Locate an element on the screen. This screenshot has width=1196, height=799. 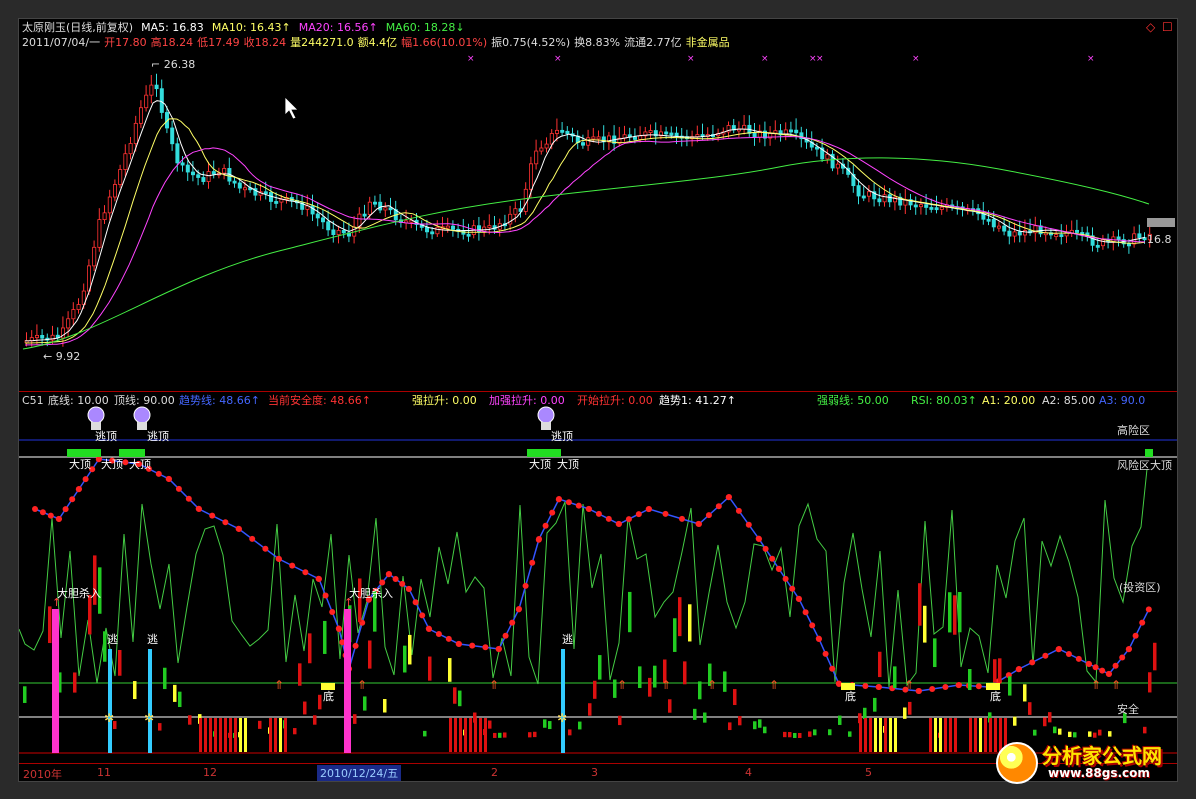
date-label: 2 is located at coordinates (494, 772).